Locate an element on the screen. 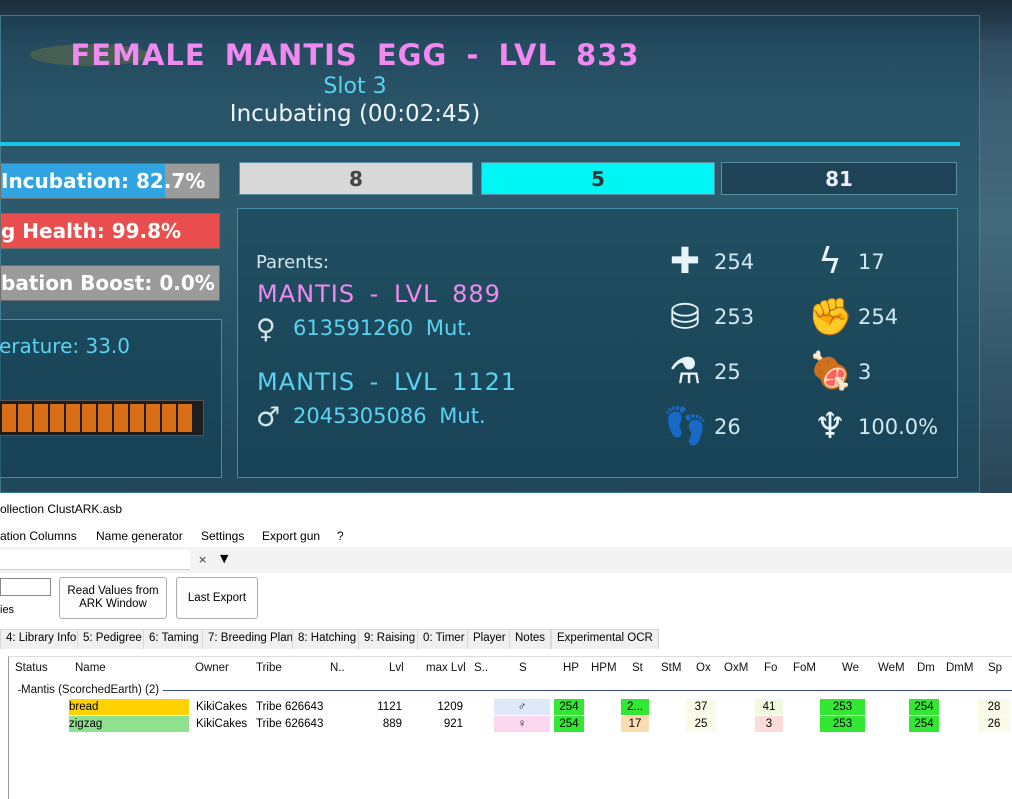 The height and width of the screenshot is (799, 1012). incubation-bar: Incubation: 82.7% is located at coordinates (110, 181).